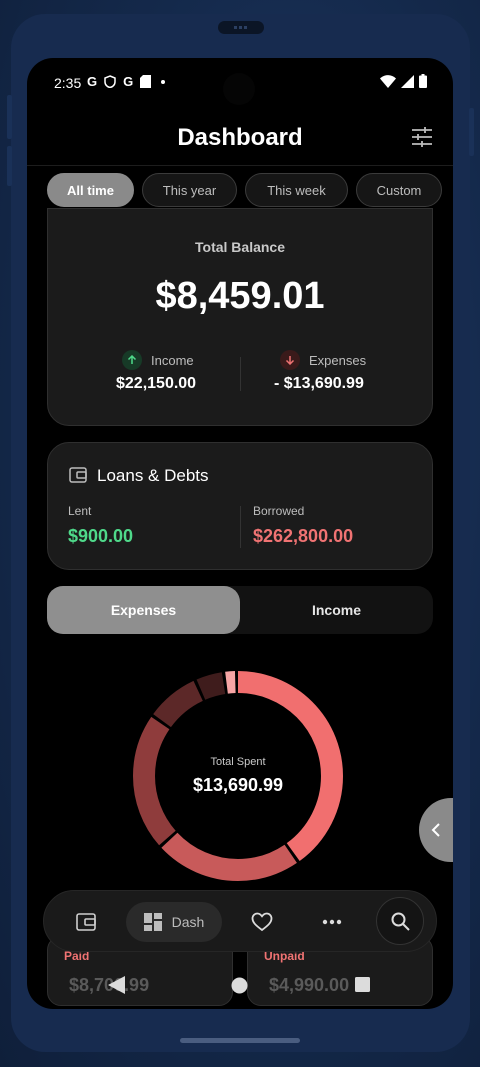 This screenshot has height=1067, width=480. What do you see at coordinates (101, 536) in the screenshot?
I see `lent-value: $900.00` at bounding box center [101, 536].